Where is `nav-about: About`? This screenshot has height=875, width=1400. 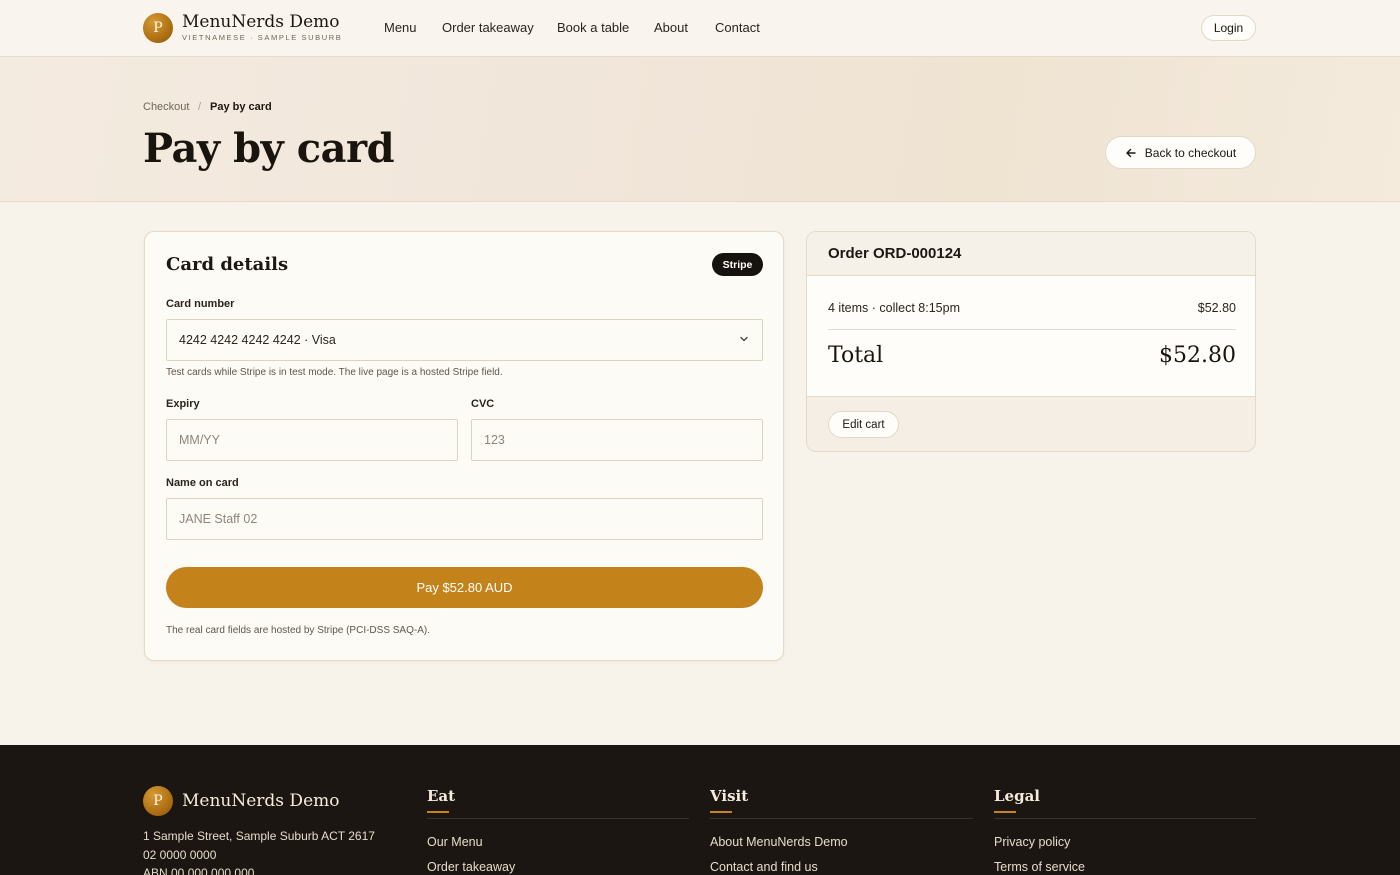
nav-about: About is located at coordinates (671, 27).